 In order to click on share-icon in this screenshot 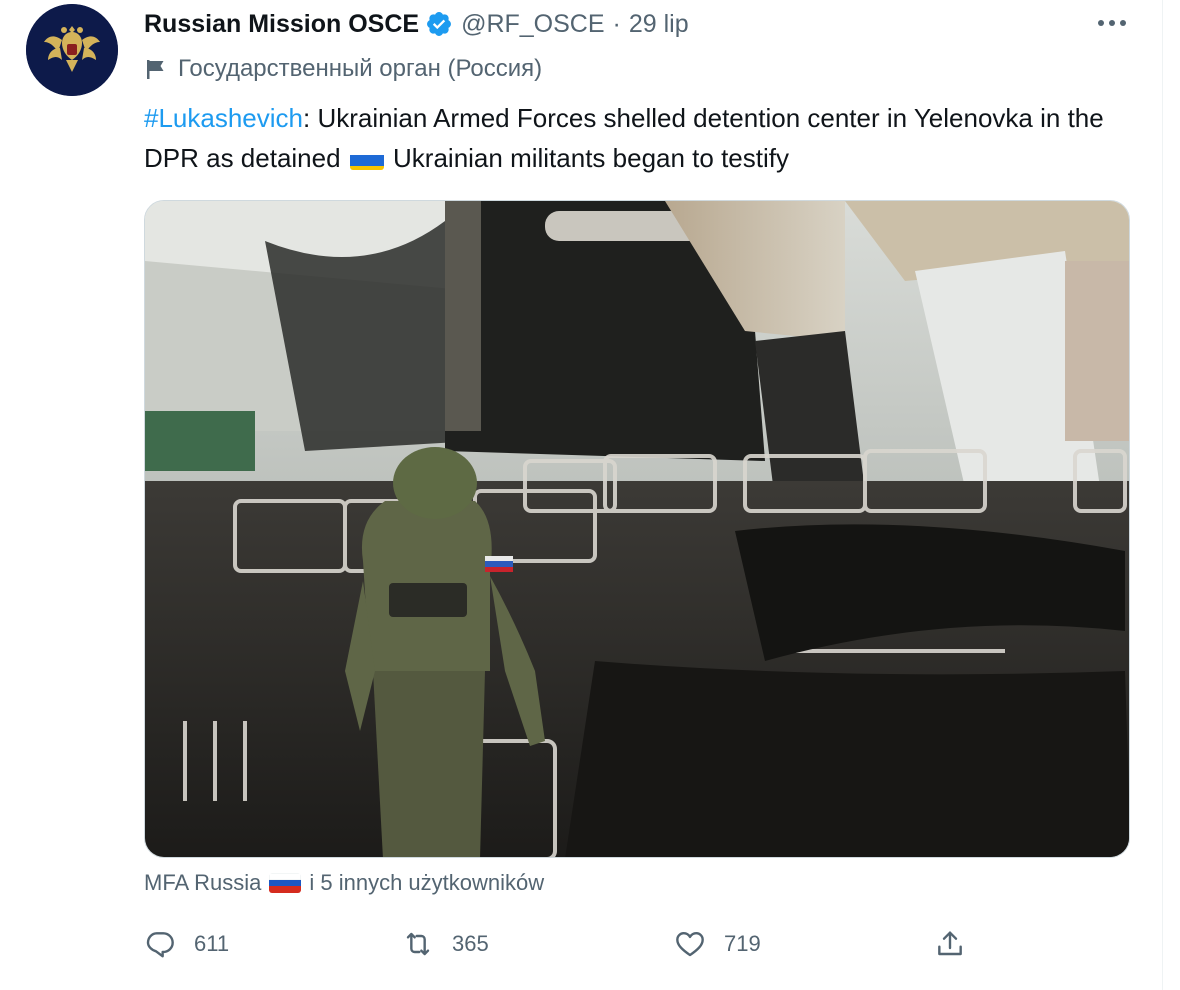, I will do `click(950, 943)`.